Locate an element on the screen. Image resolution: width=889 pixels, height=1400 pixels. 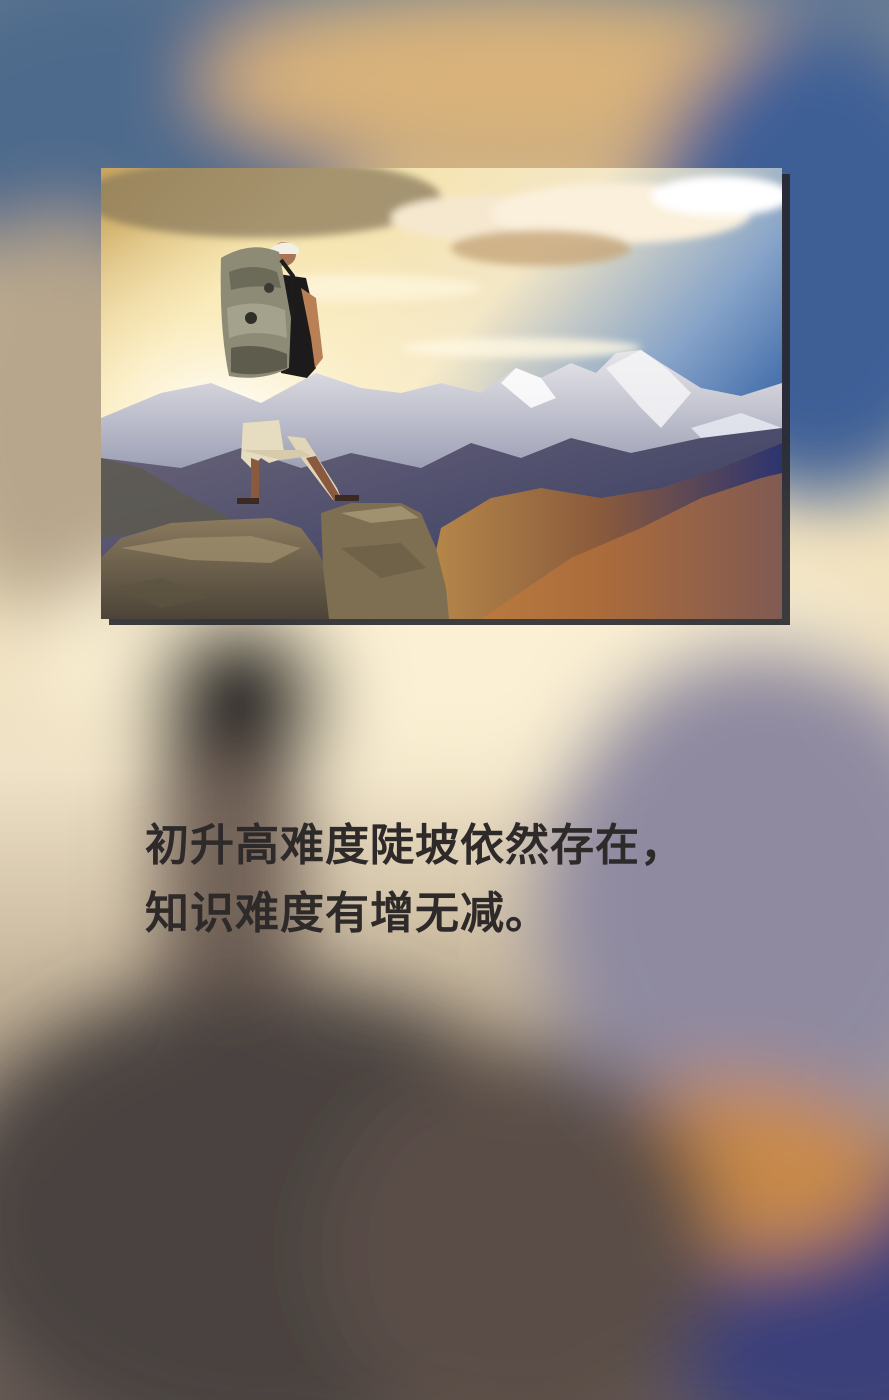
caption-line-1: 初升高难度陡坡依然存在， is located at coordinates (415, 845).